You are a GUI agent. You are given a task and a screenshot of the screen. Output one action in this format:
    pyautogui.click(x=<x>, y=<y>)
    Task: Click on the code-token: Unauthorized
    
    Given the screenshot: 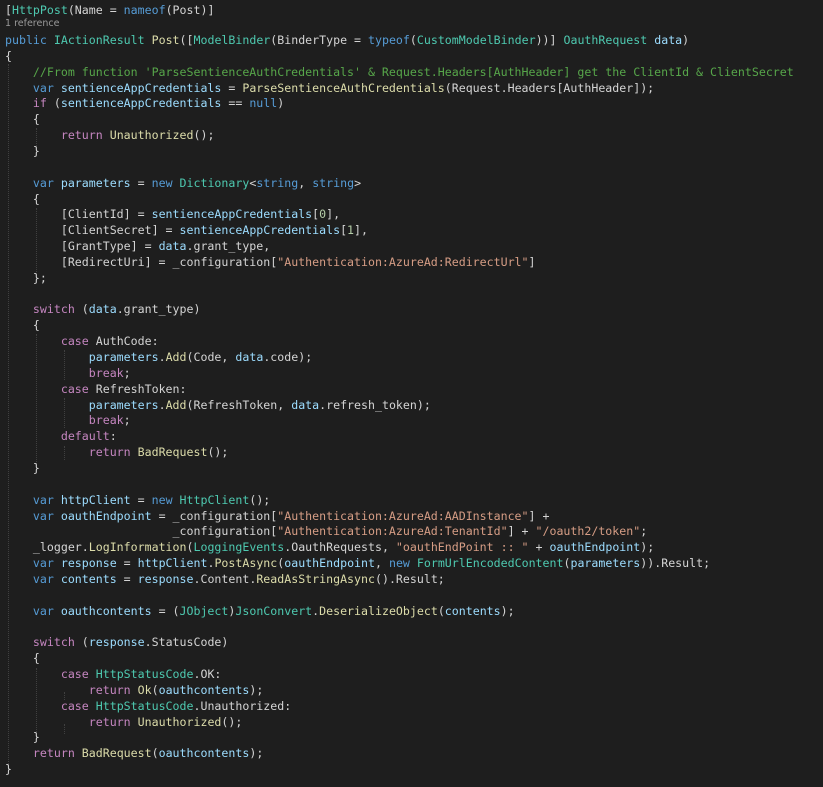 What is the action you would take?
    pyautogui.click(x=151, y=135)
    